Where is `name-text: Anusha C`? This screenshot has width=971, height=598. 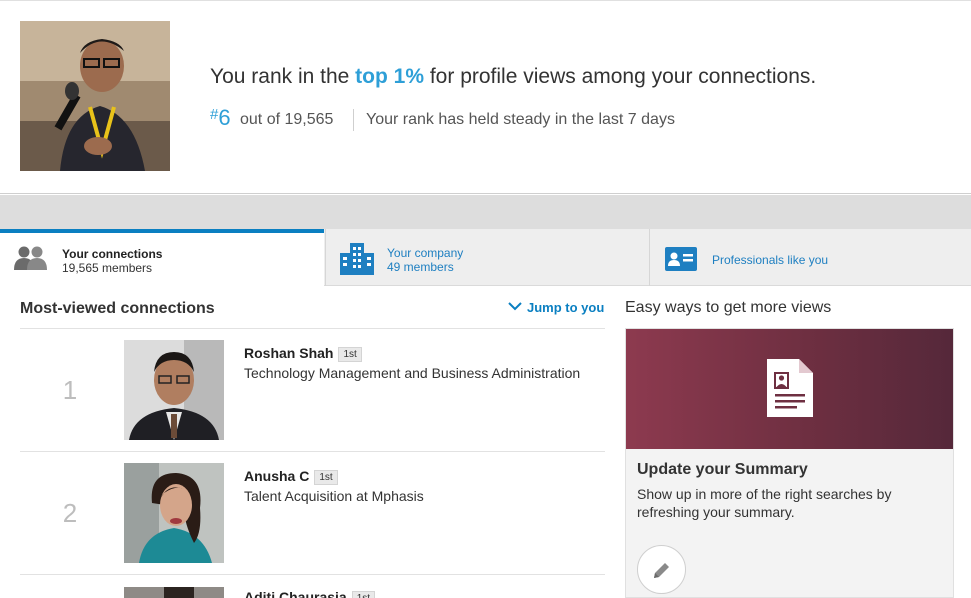
name-text: Anusha C is located at coordinates (277, 476).